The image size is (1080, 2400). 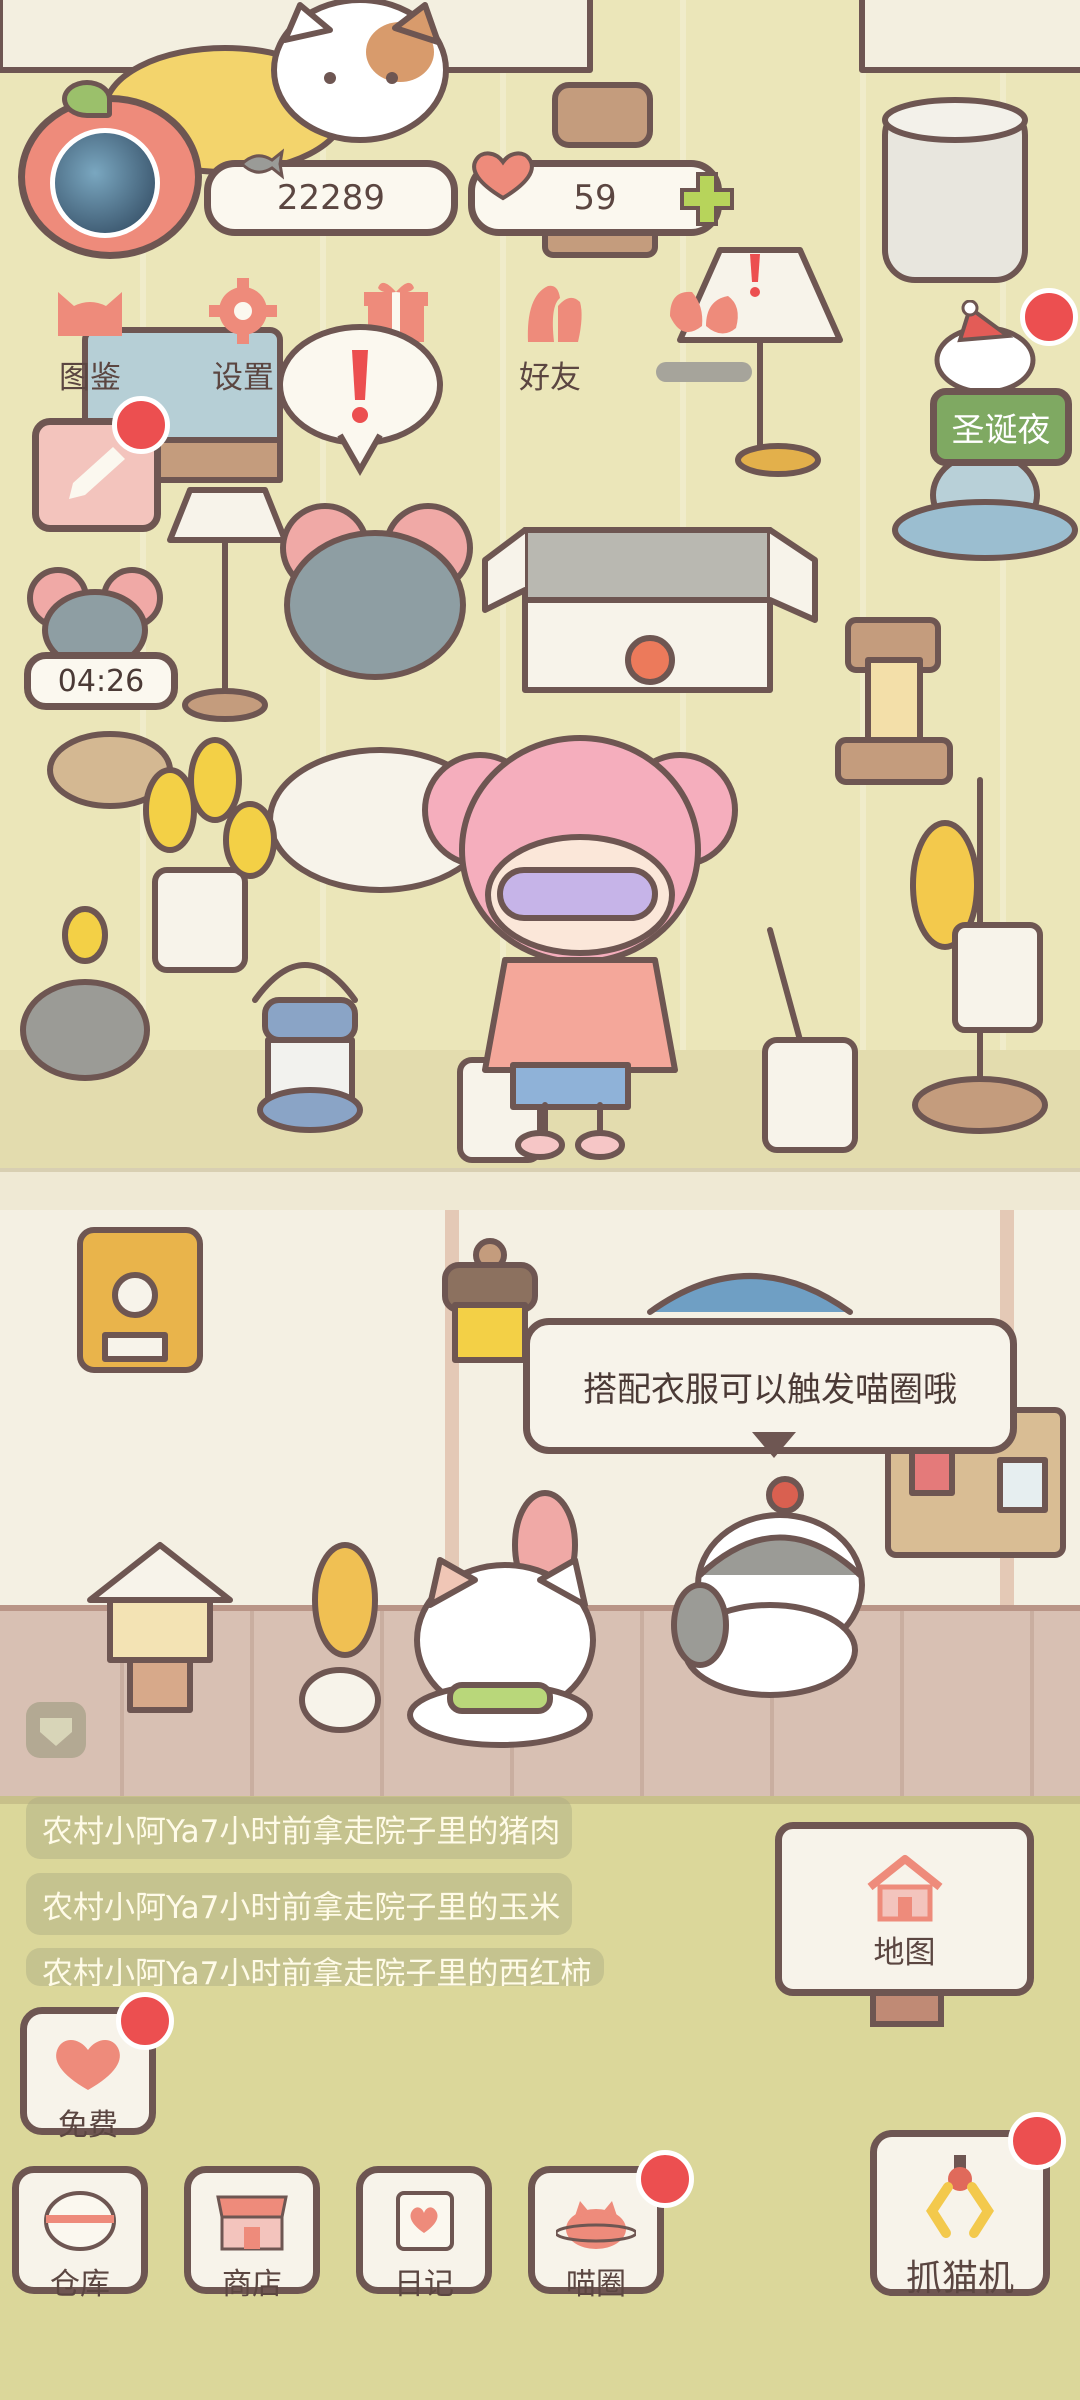 What do you see at coordinates (1049, 317) in the screenshot?
I see `christmas-event-badge` at bounding box center [1049, 317].